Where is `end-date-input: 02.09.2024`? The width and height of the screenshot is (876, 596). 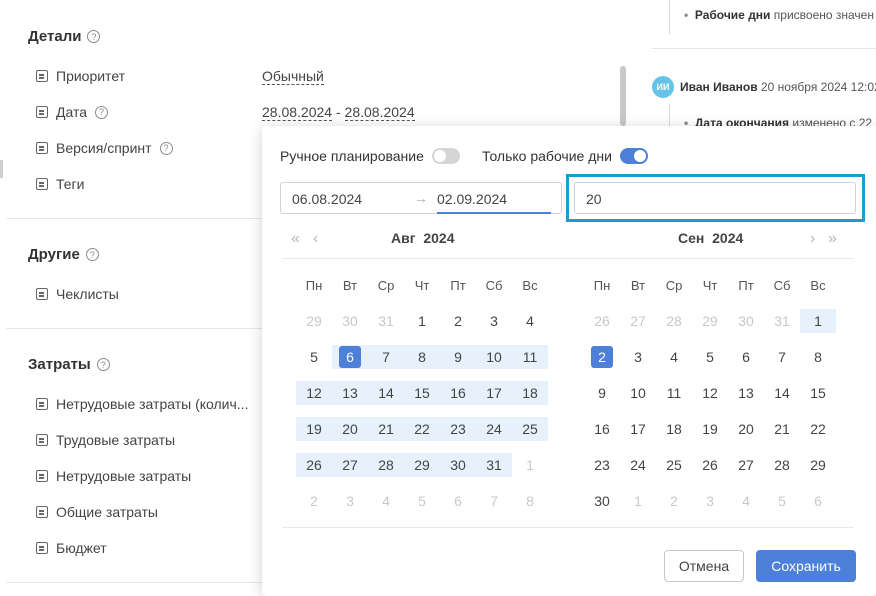 end-date-input: 02.09.2024 is located at coordinates (472, 199).